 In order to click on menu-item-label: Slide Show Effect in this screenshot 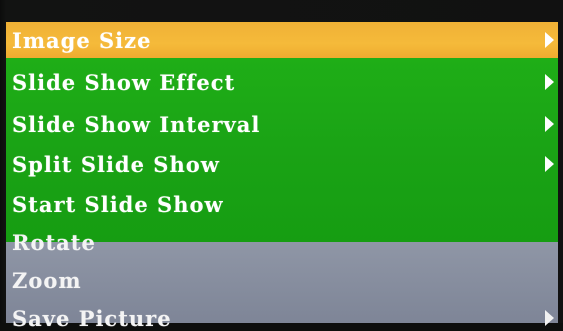, I will do `click(124, 82)`.